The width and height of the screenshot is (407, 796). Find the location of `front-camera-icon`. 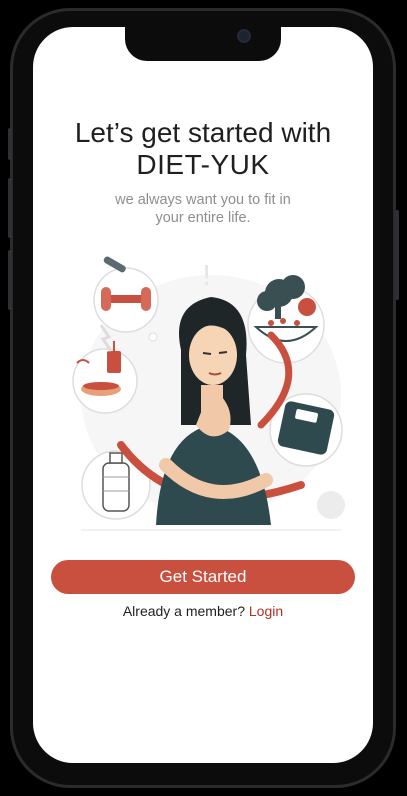

front-camera-icon is located at coordinates (244, 36).